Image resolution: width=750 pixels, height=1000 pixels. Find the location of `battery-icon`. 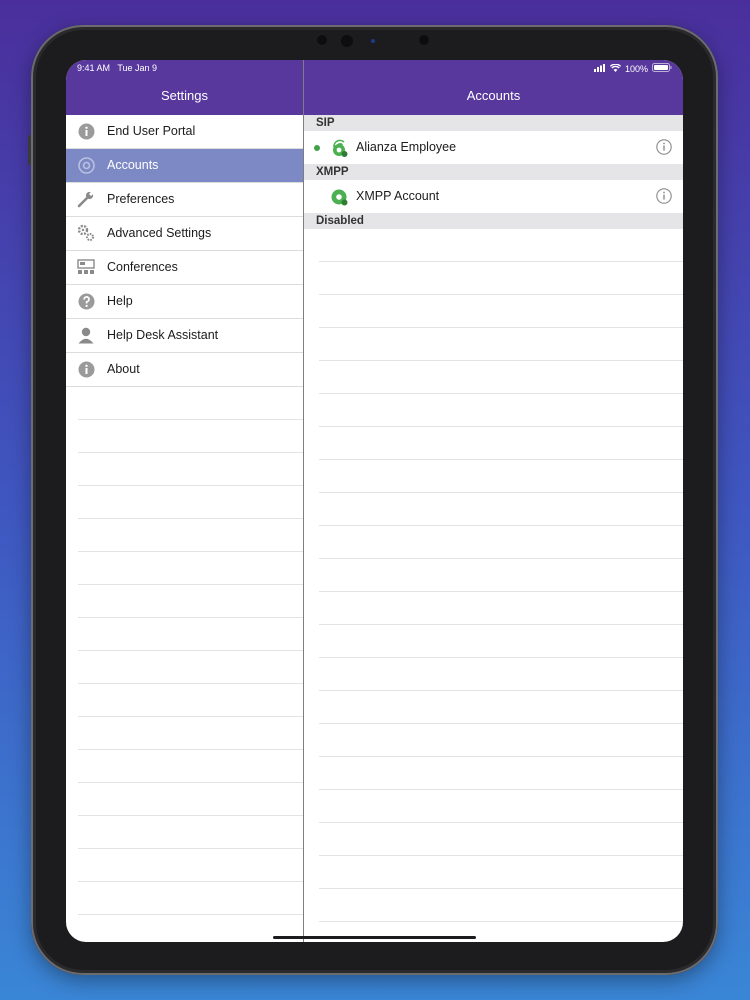

battery-icon is located at coordinates (662, 68).